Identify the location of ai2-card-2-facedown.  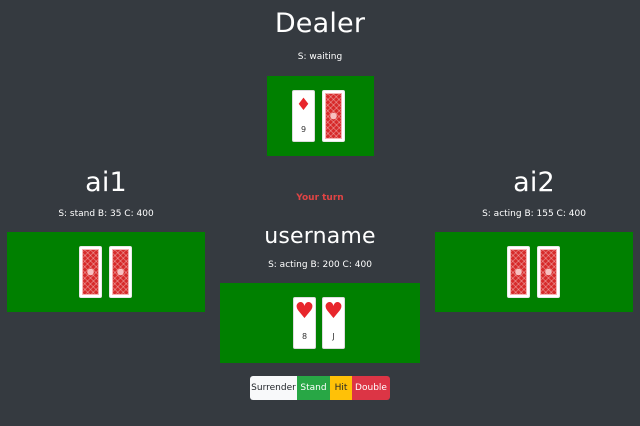
(548, 272).